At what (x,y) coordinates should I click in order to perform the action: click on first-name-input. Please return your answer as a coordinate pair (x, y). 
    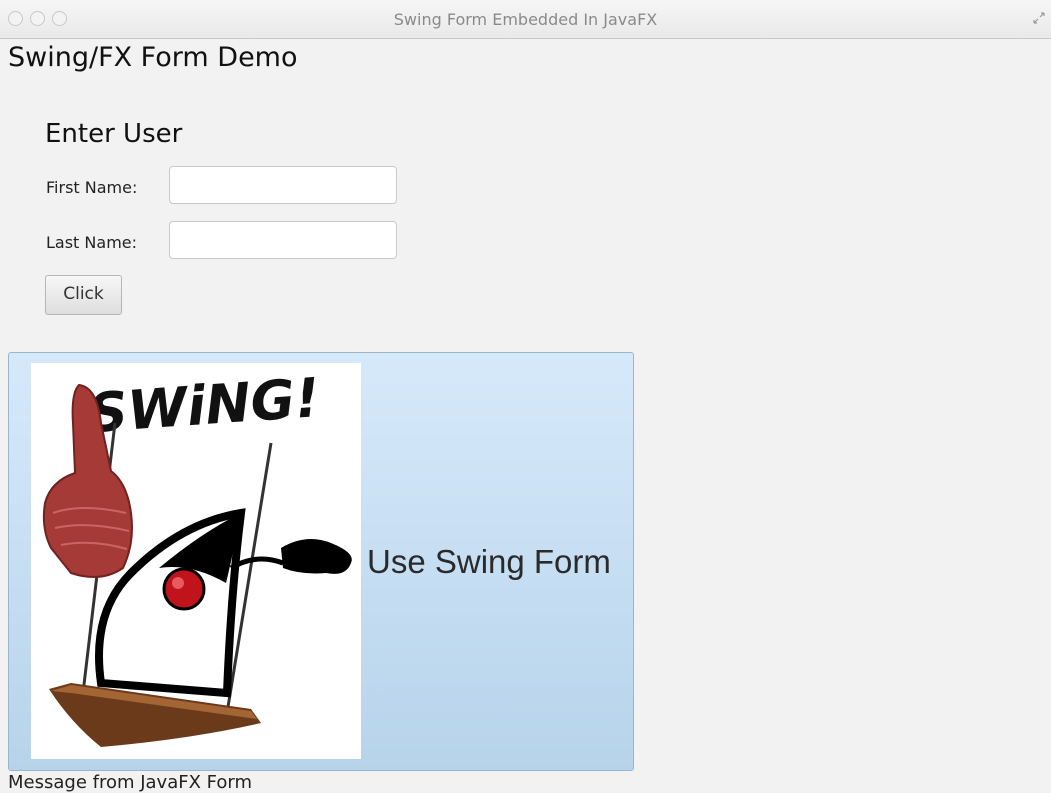
    Looking at the image, I should click on (283, 185).